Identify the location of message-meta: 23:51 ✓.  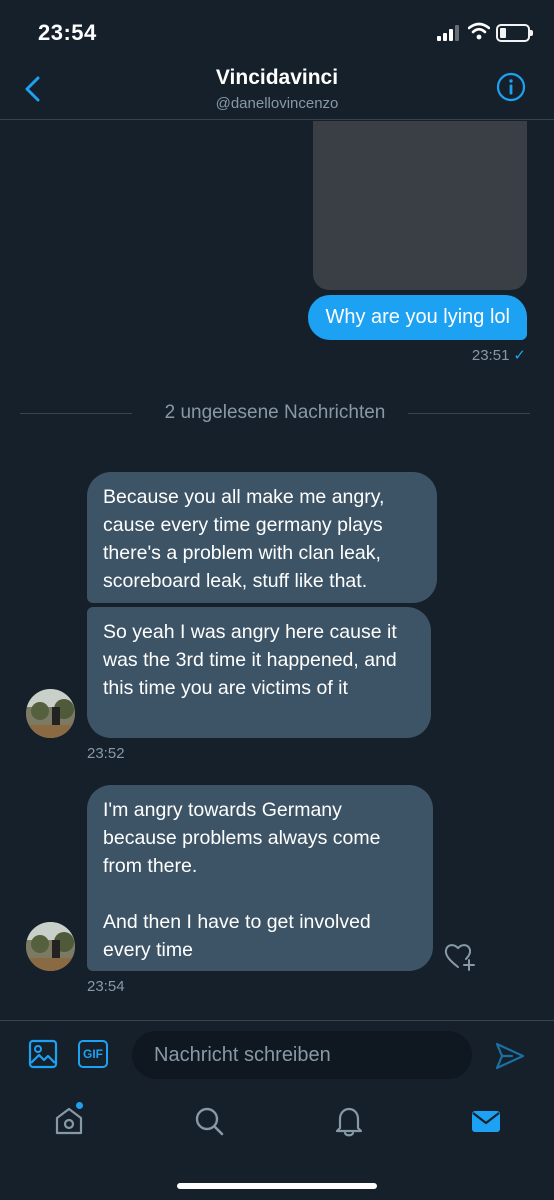
(499, 355).